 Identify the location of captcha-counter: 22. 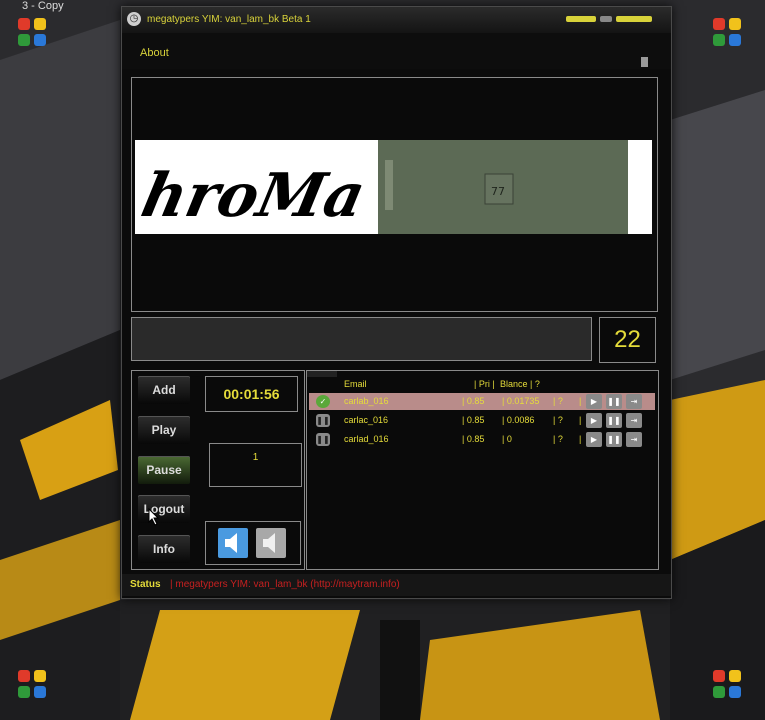
(627, 340).